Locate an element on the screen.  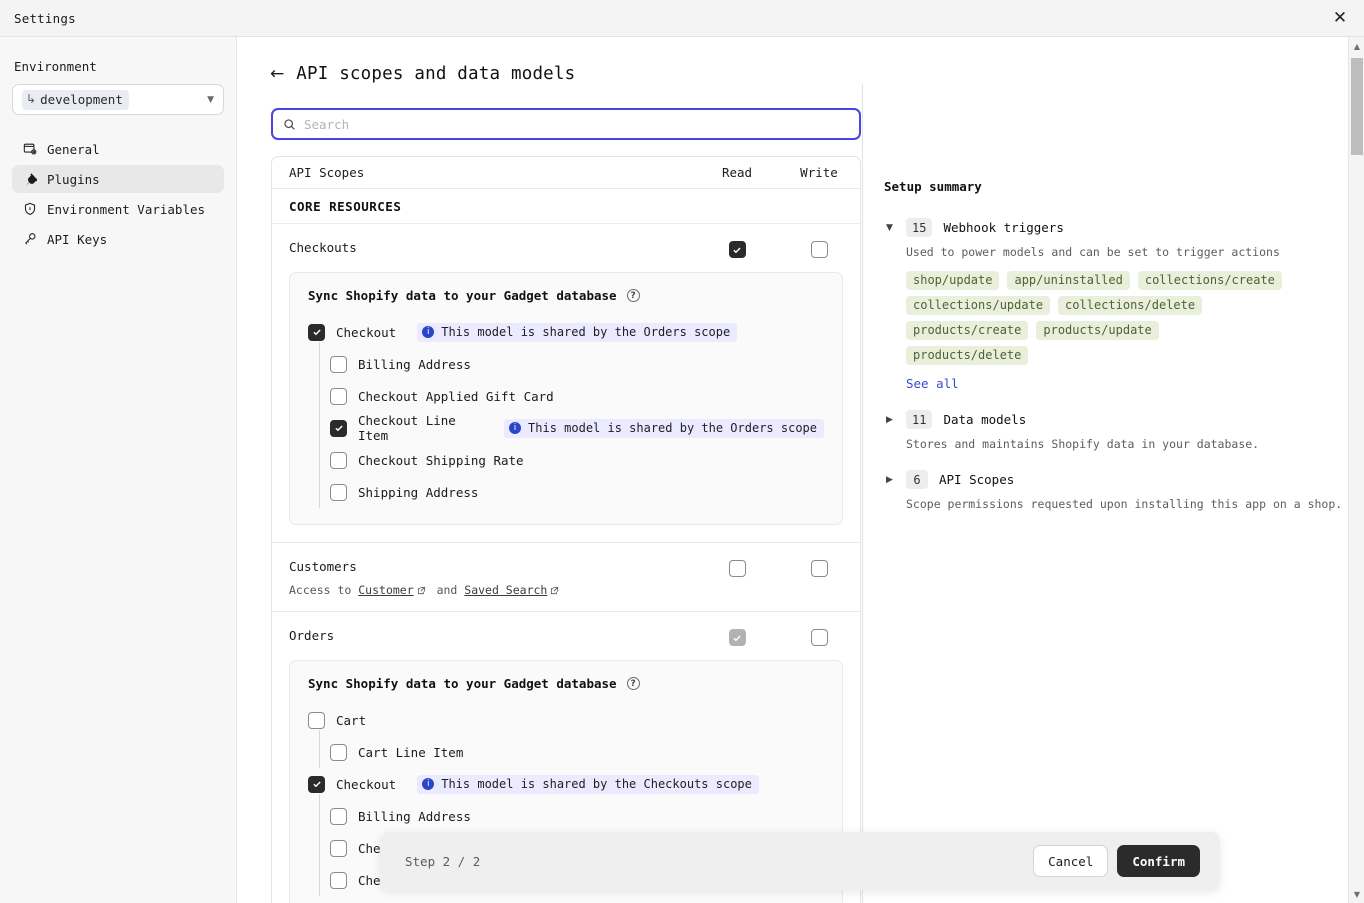
webhook-tag: app/uninstalled is located at coordinates (1068, 280).